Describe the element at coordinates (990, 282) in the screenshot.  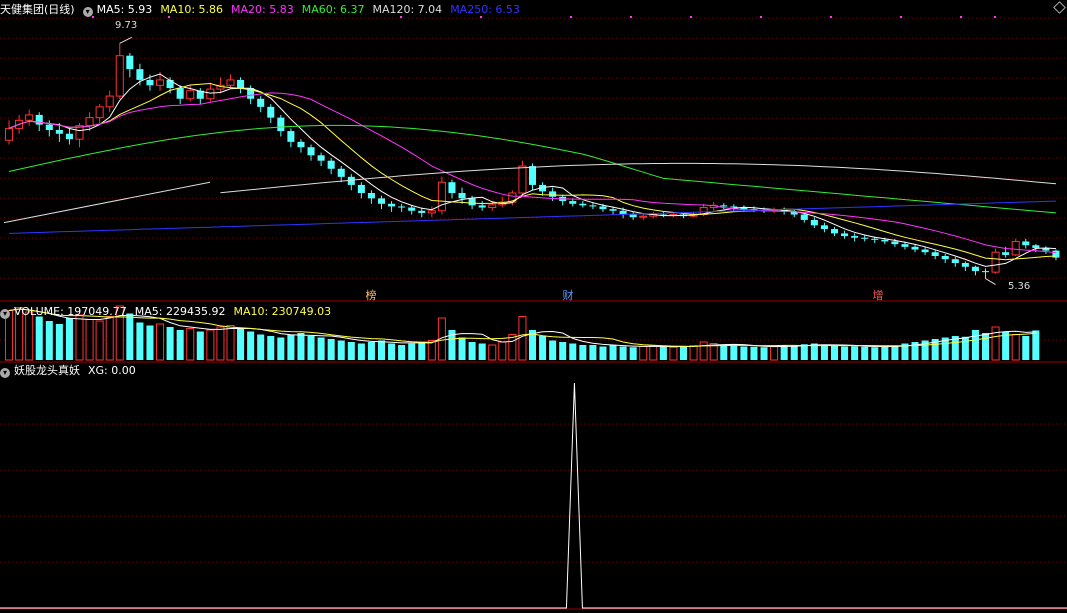
I see `low-marker` at that location.